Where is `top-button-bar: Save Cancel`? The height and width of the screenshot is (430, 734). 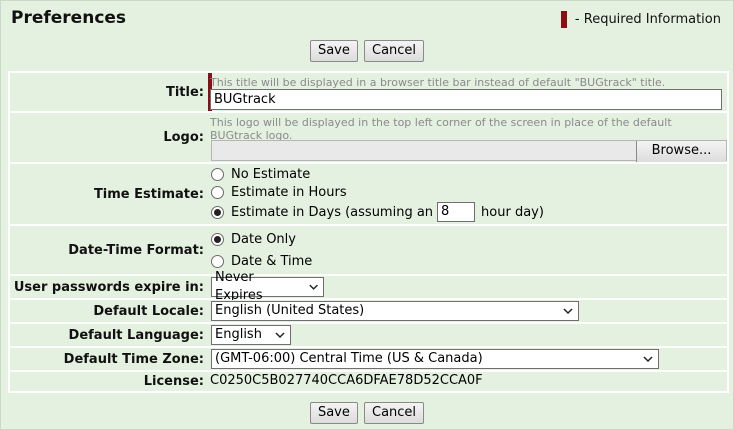
top-button-bar: Save Cancel is located at coordinates (367, 51).